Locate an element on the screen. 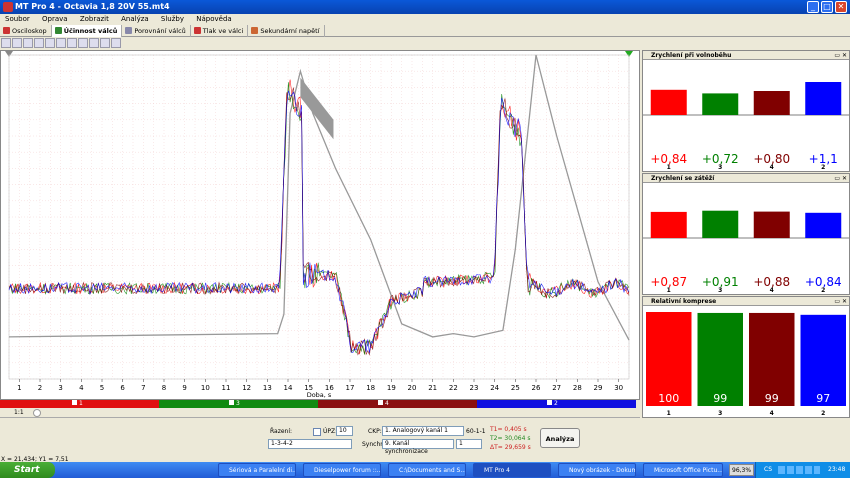 This screenshot has width=850, height=478. start-button: Start is located at coordinates (27, 470).